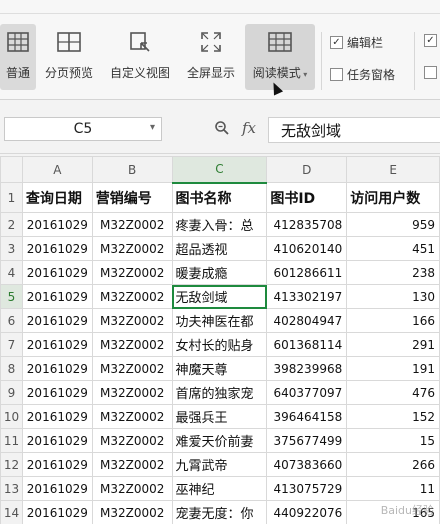 This screenshot has height=524, width=440. Describe the element at coordinates (11, 392) in the screenshot. I see `row-header: 9` at that location.